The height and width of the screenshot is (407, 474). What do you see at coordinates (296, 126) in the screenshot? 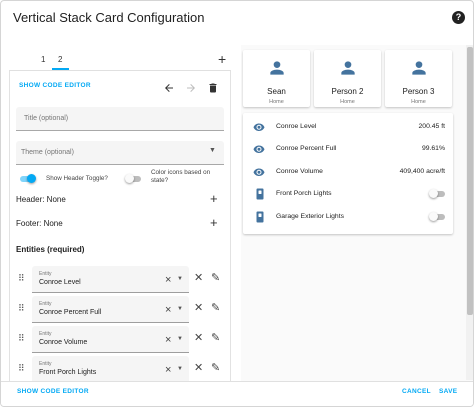
I see `entity-name: Conroe Level` at bounding box center [296, 126].